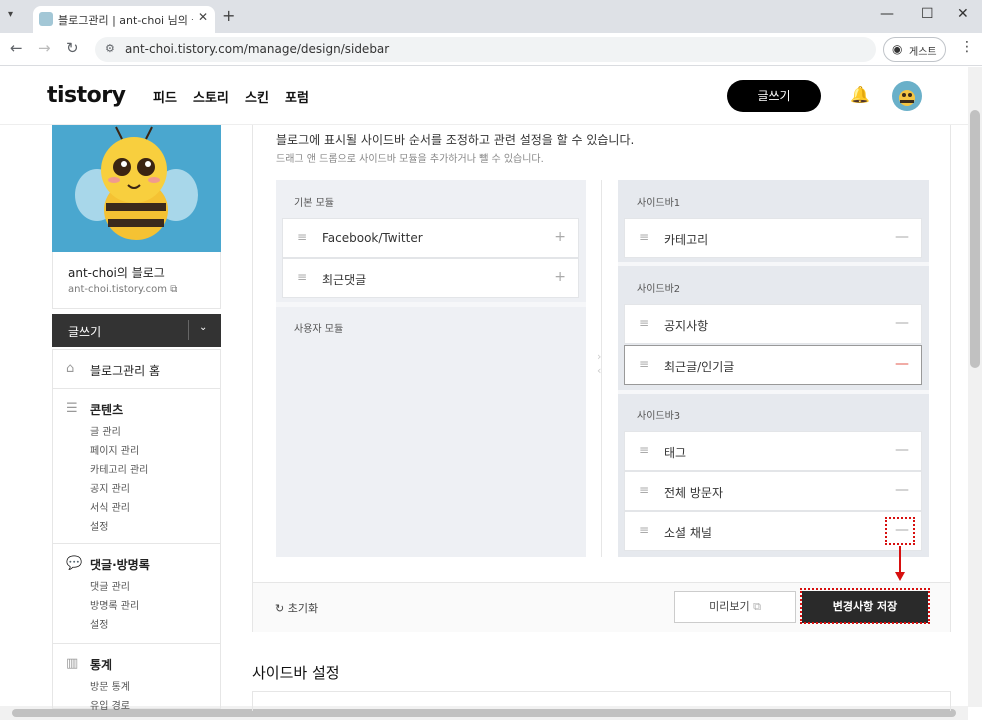 The height and width of the screenshot is (720, 982). Describe the element at coordinates (967, 47) in the screenshot. I see `more-menu-icon: ⋮` at that location.